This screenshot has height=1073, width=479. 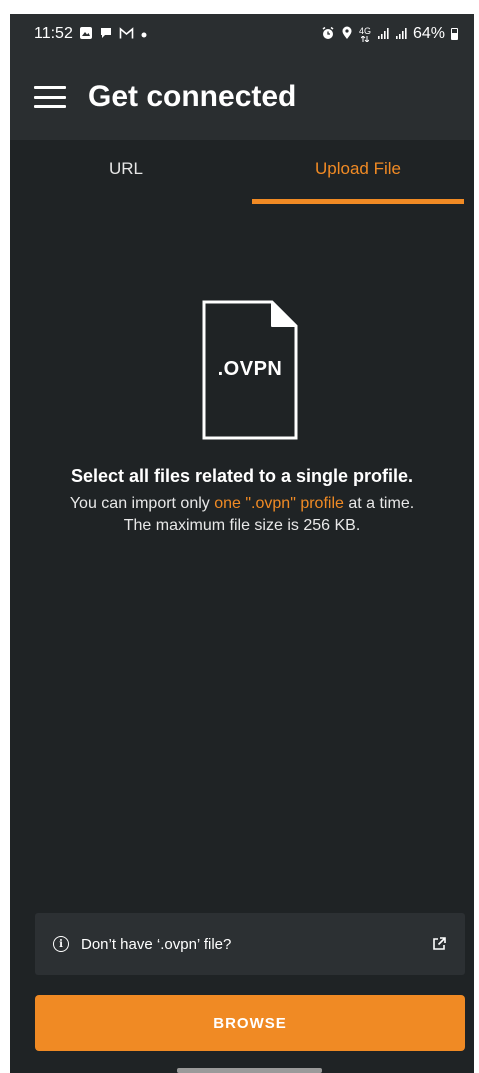 I want to click on status-bar-right: 4G 64%, so click(x=389, y=34).